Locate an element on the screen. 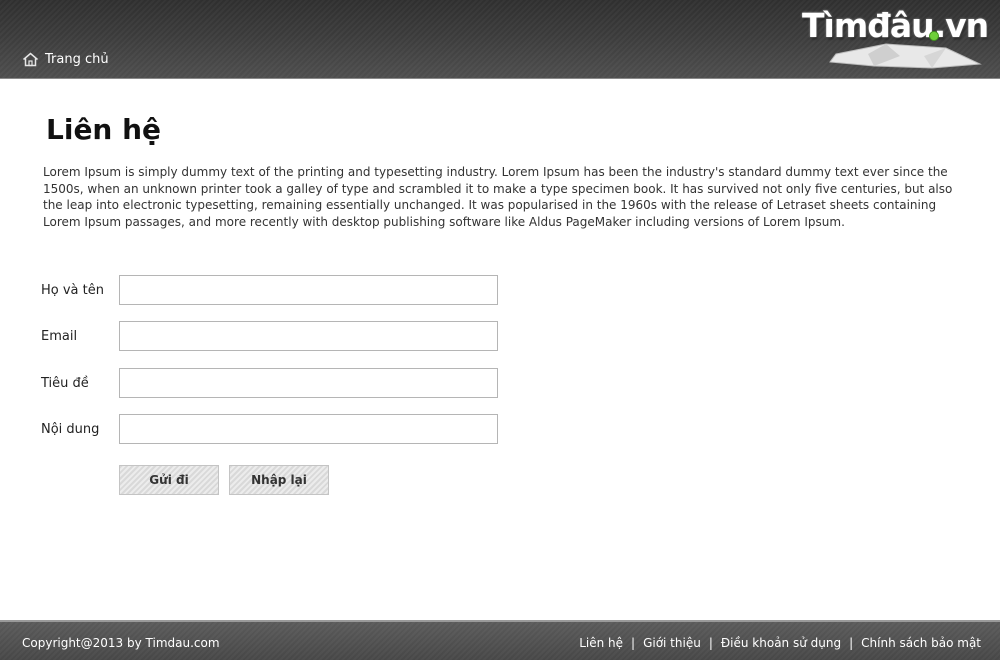 Image resolution: width=1000 pixels, height=660 pixels. home-icon is located at coordinates (30, 59).